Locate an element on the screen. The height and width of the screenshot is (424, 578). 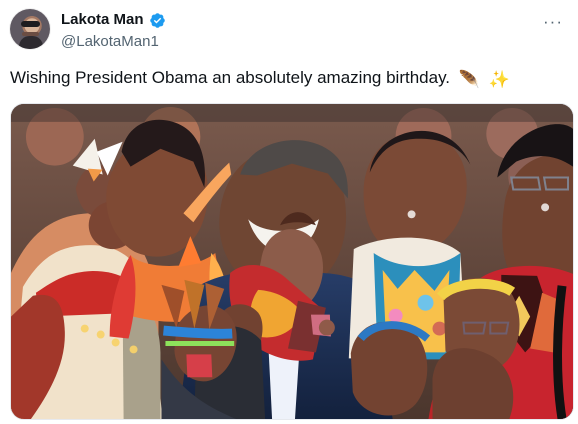
author-avatar is located at coordinates (30, 29).